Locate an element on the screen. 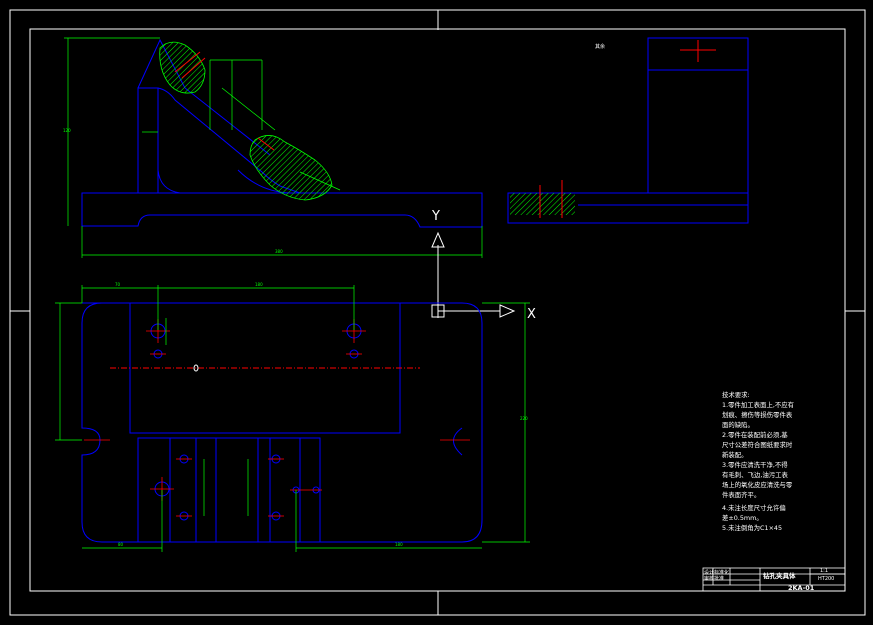  dim-bottom-right: 180 is located at coordinates (399, 544).